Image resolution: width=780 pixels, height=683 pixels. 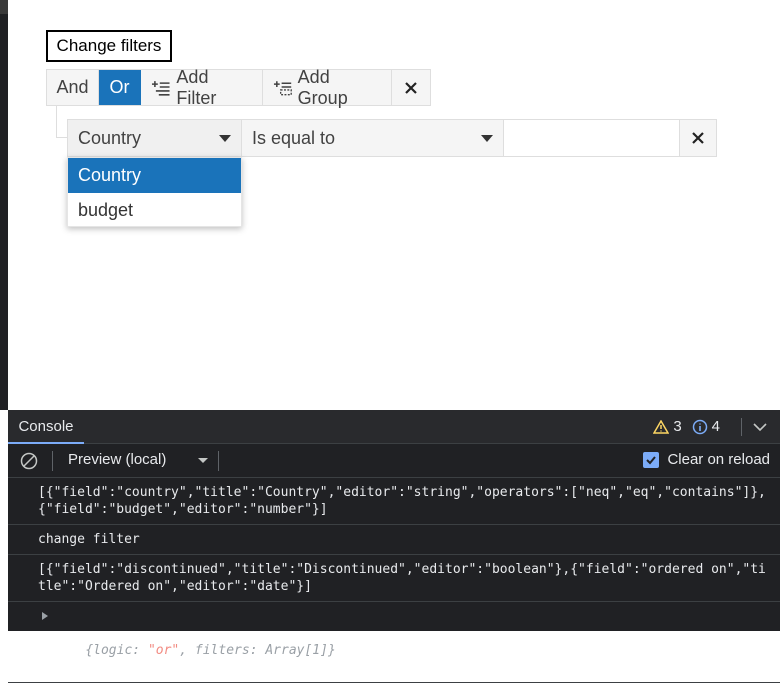 What do you see at coordinates (4, 205) in the screenshot?
I see `left-edge-strip` at bounding box center [4, 205].